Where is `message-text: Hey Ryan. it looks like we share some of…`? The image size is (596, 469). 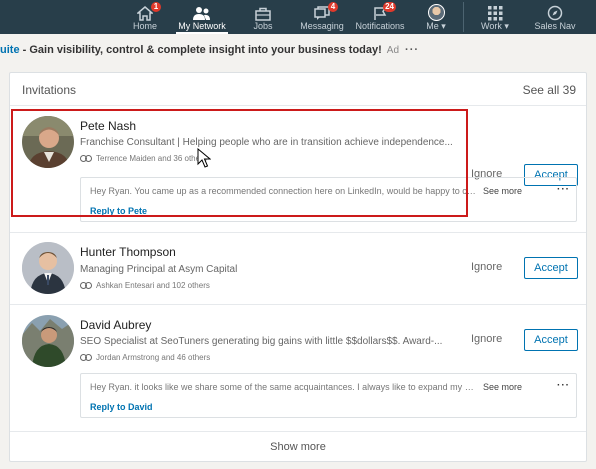 message-text: Hey Ryan. it looks like we share some of… is located at coordinates (284, 387).